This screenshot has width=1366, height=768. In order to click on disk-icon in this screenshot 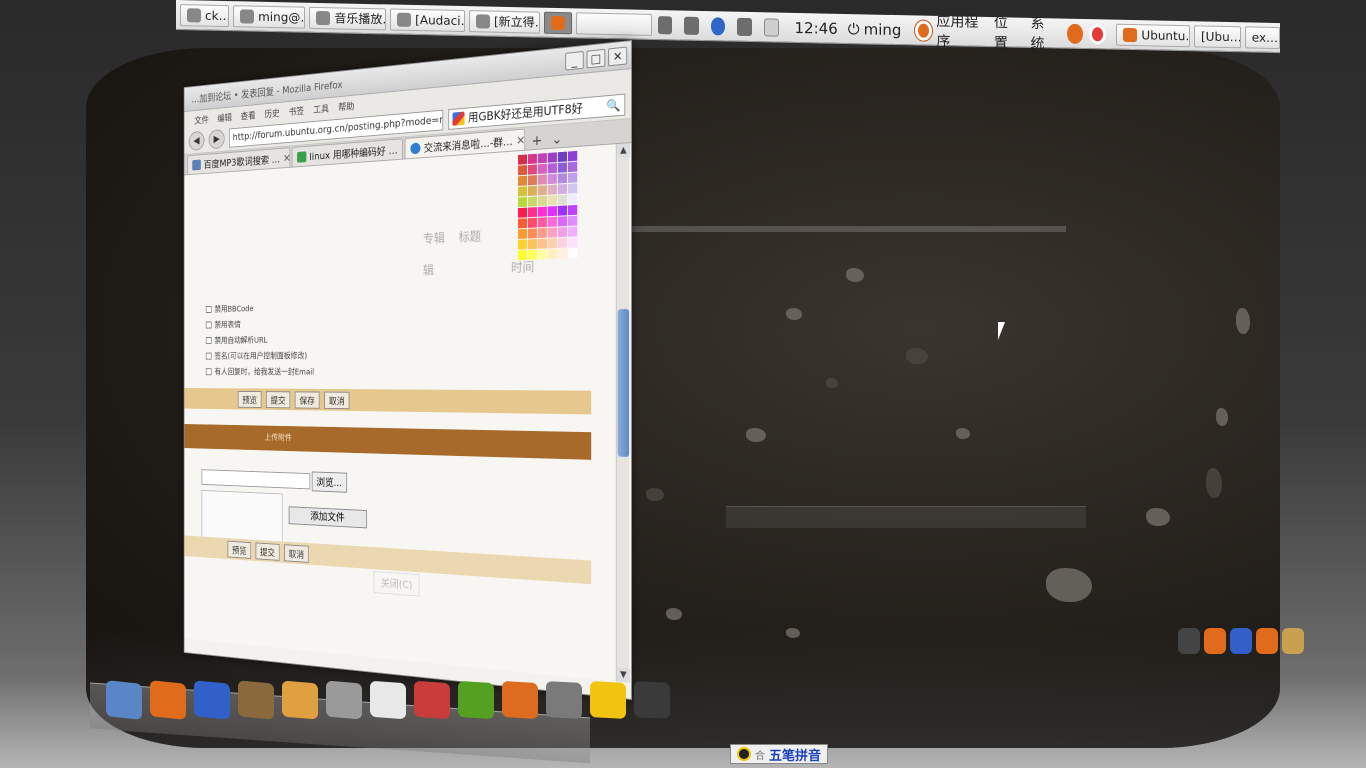, I will do `click(344, 700)`.